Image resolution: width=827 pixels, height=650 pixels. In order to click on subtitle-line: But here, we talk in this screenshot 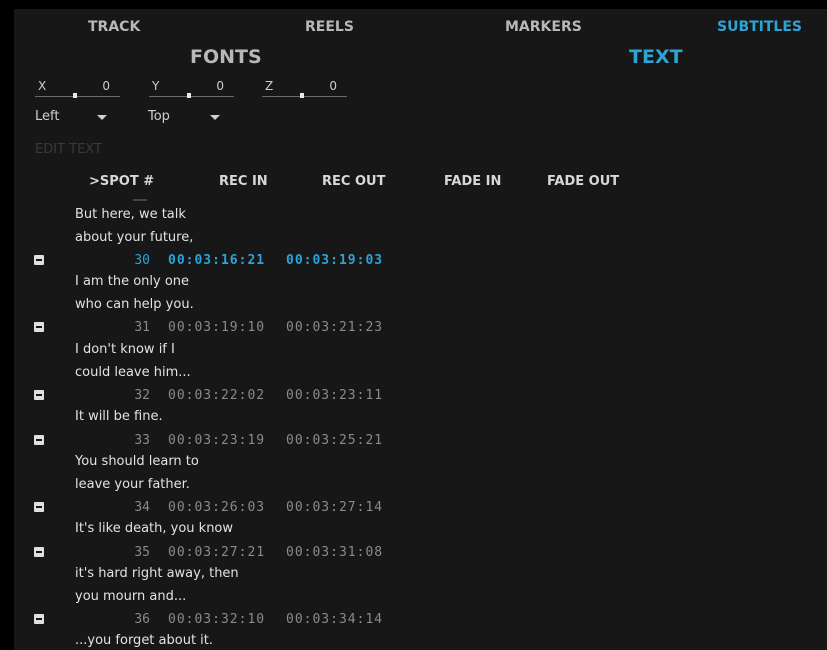, I will do `click(130, 214)`.